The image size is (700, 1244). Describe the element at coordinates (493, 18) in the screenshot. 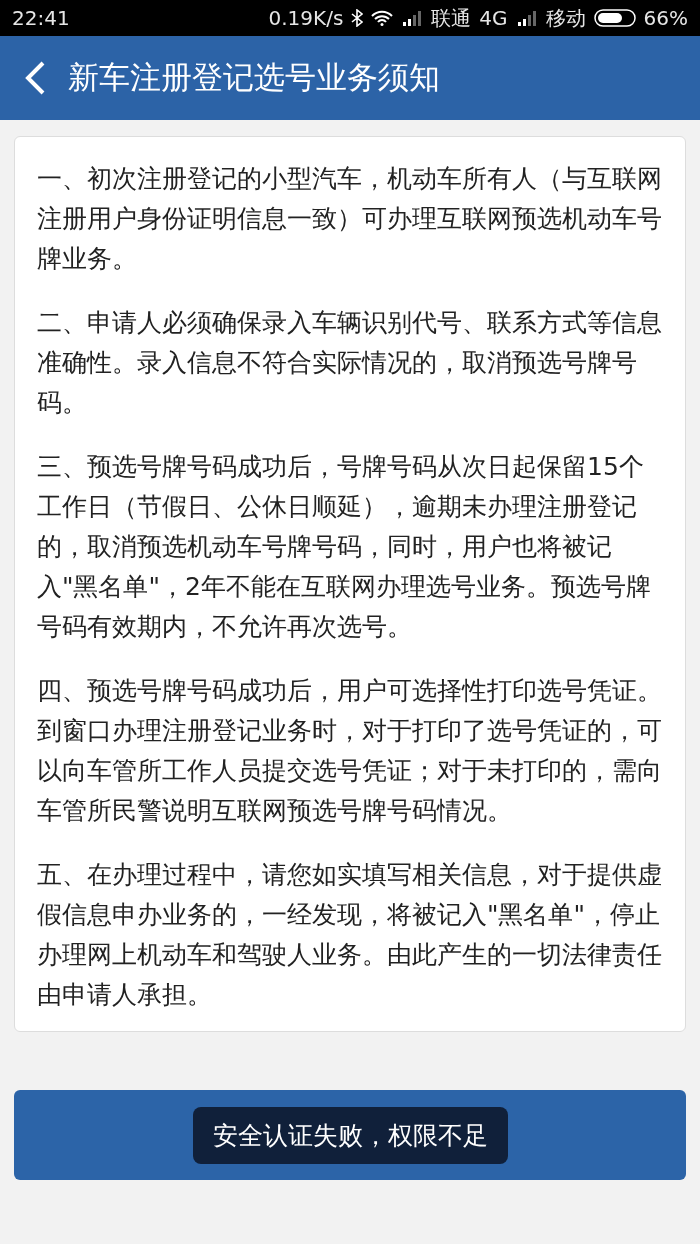

I see `network-type: 4G` at that location.